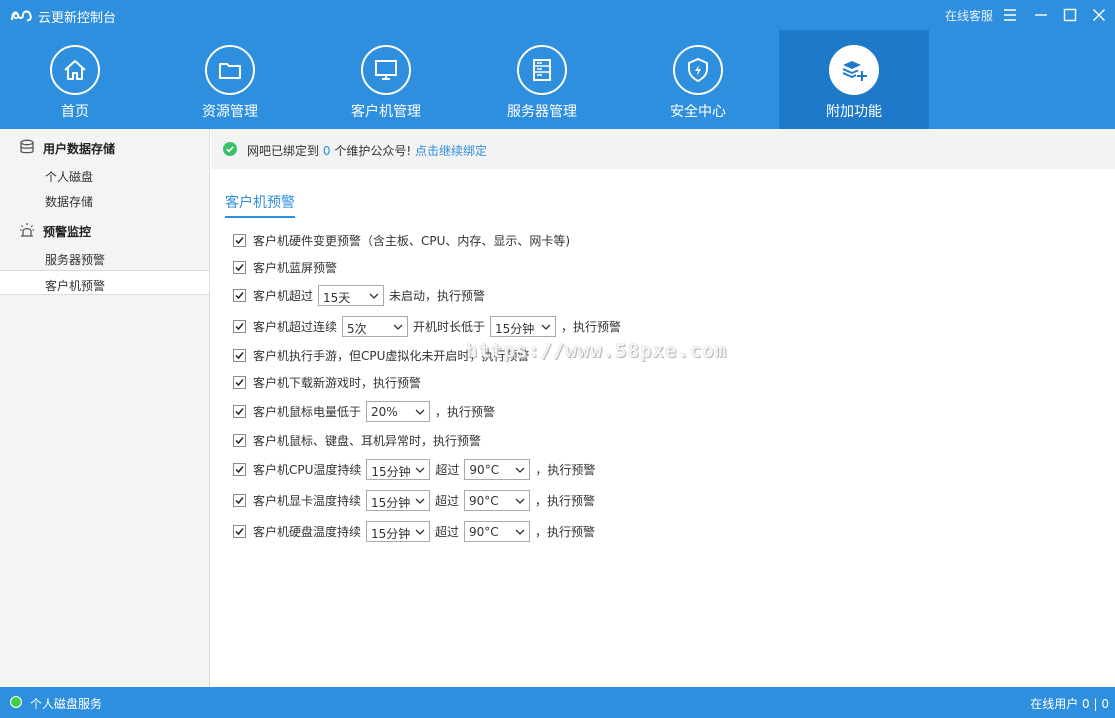 The height and width of the screenshot is (718, 1115). What do you see at coordinates (597, 351) in the screenshot?
I see `watermark-text: https://www.58pxe.com` at bounding box center [597, 351].